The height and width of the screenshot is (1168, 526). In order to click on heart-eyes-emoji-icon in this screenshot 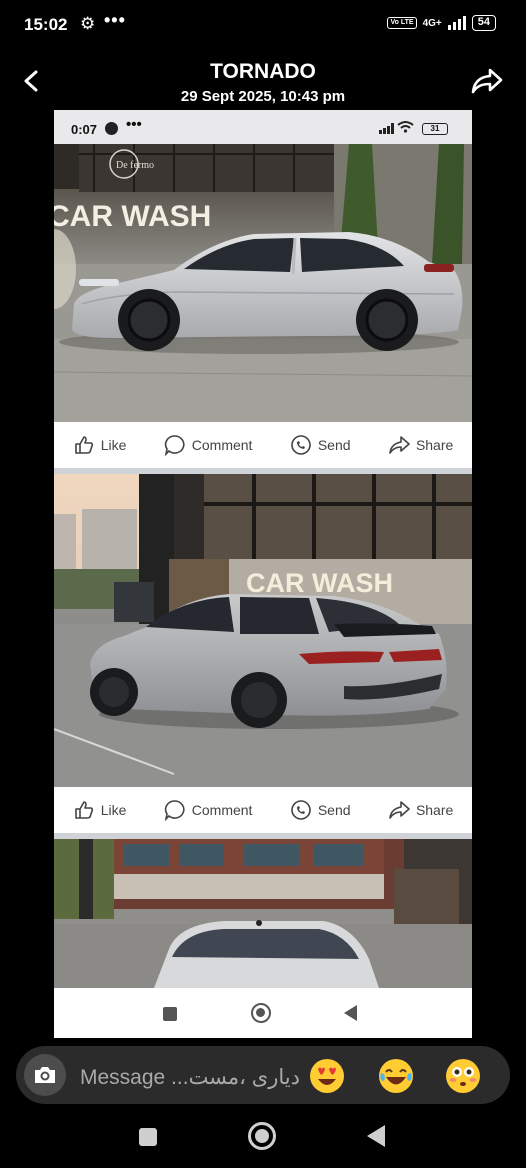, I will do `click(327, 1076)`.